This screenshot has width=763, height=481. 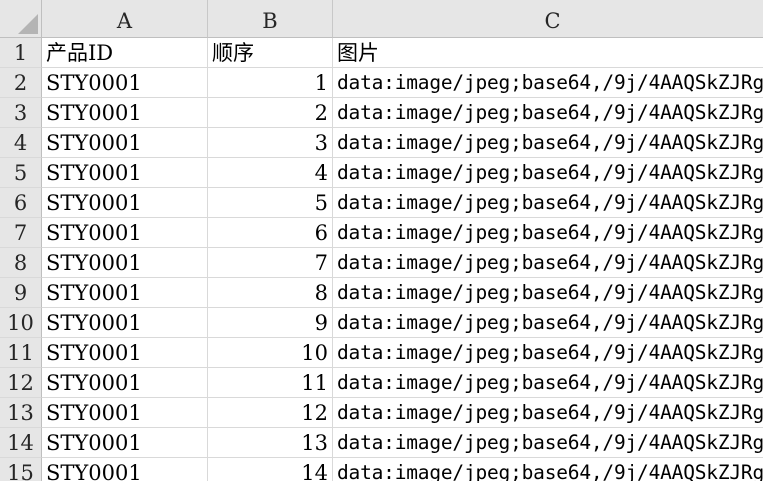 What do you see at coordinates (270, 173) in the screenshot?
I see `cell-order: 4` at bounding box center [270, 173].